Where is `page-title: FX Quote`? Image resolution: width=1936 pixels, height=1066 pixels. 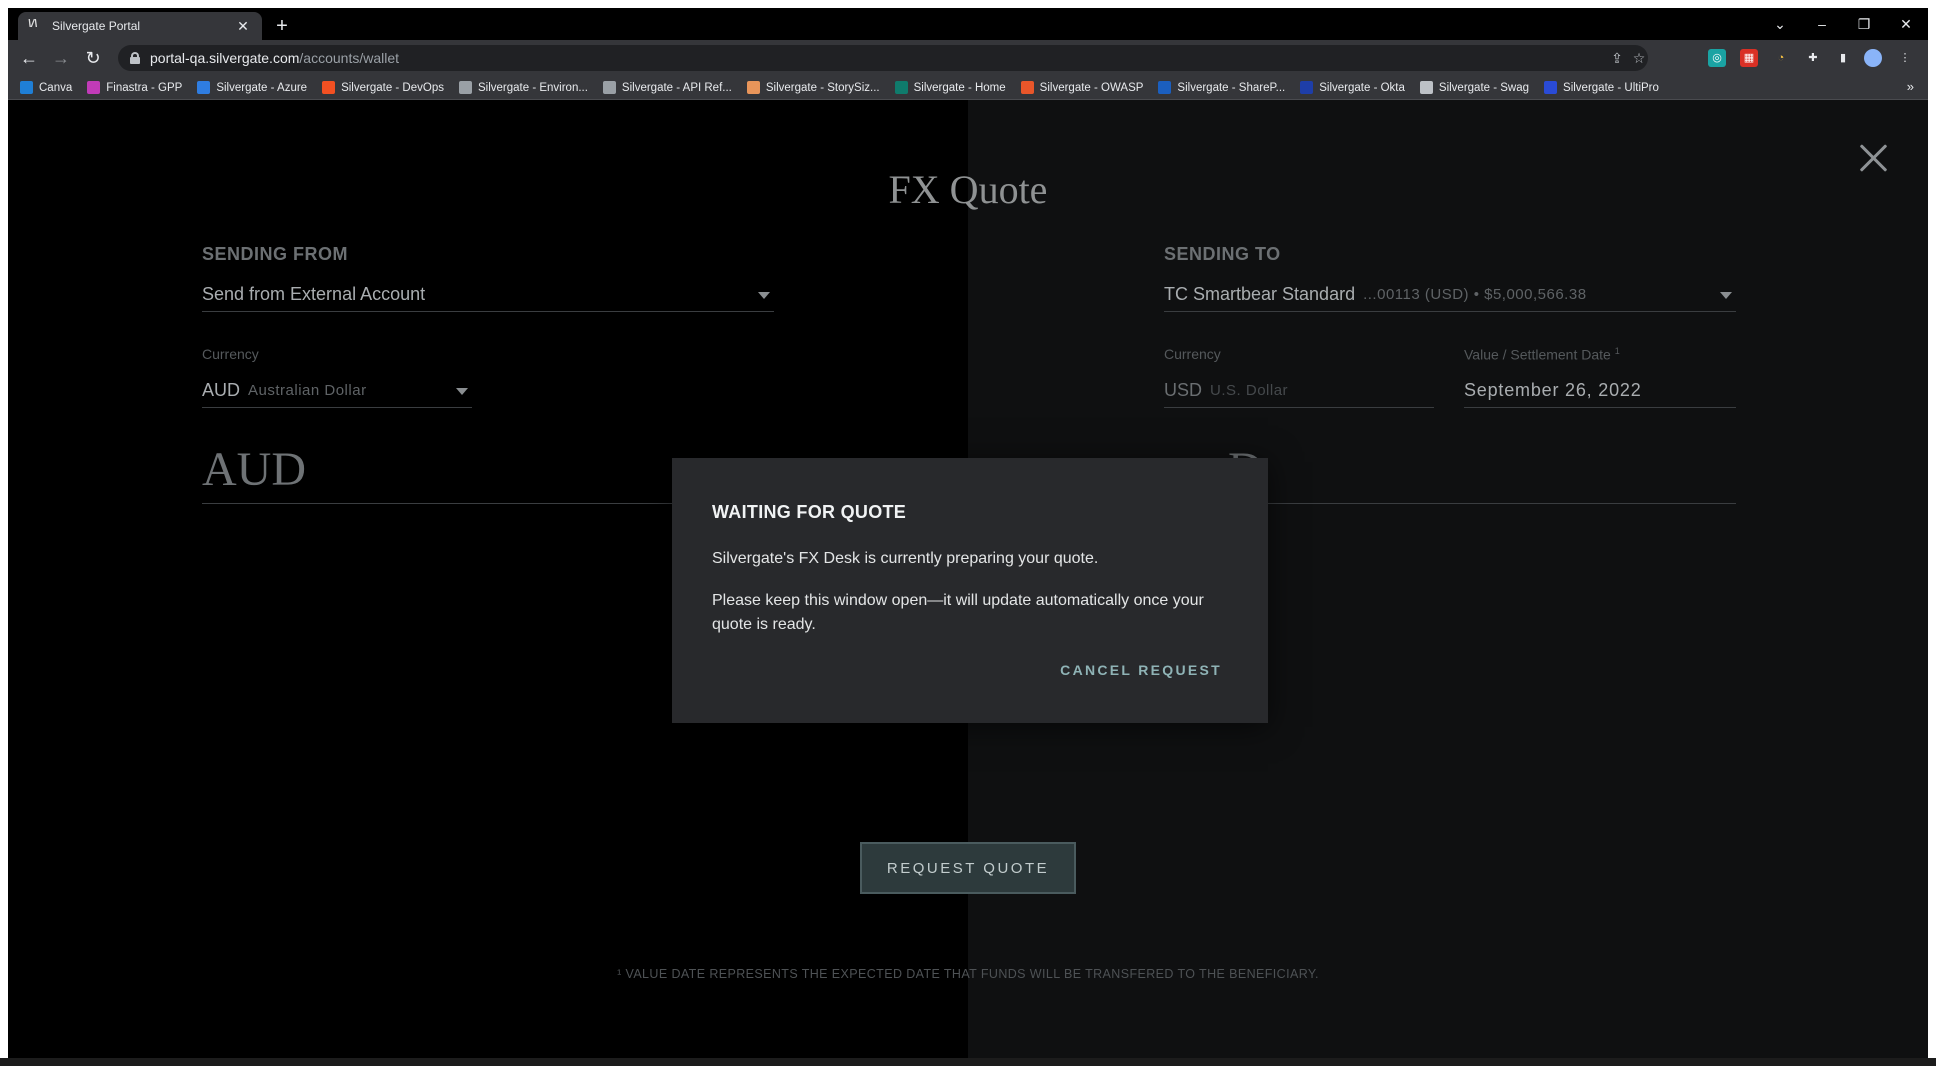 page-title: FX Quote is located at coordinates (968, 189).